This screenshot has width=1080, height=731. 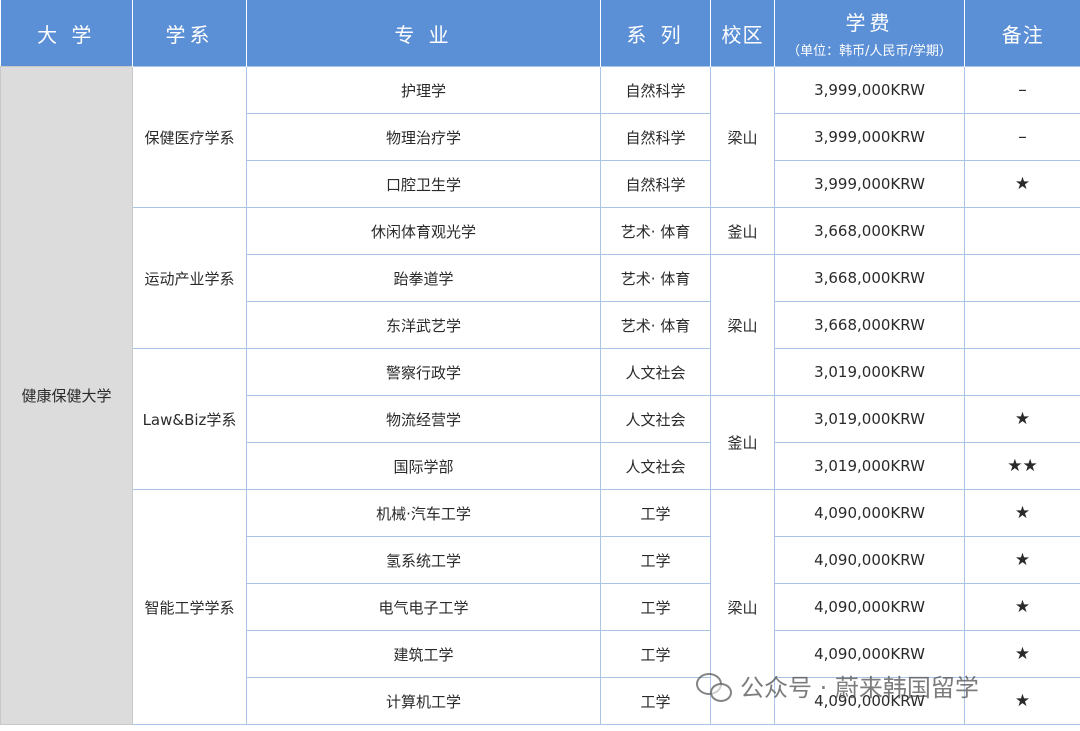 I want to click on department-cell: 保健医疗学系, so click(x=189, y=137).